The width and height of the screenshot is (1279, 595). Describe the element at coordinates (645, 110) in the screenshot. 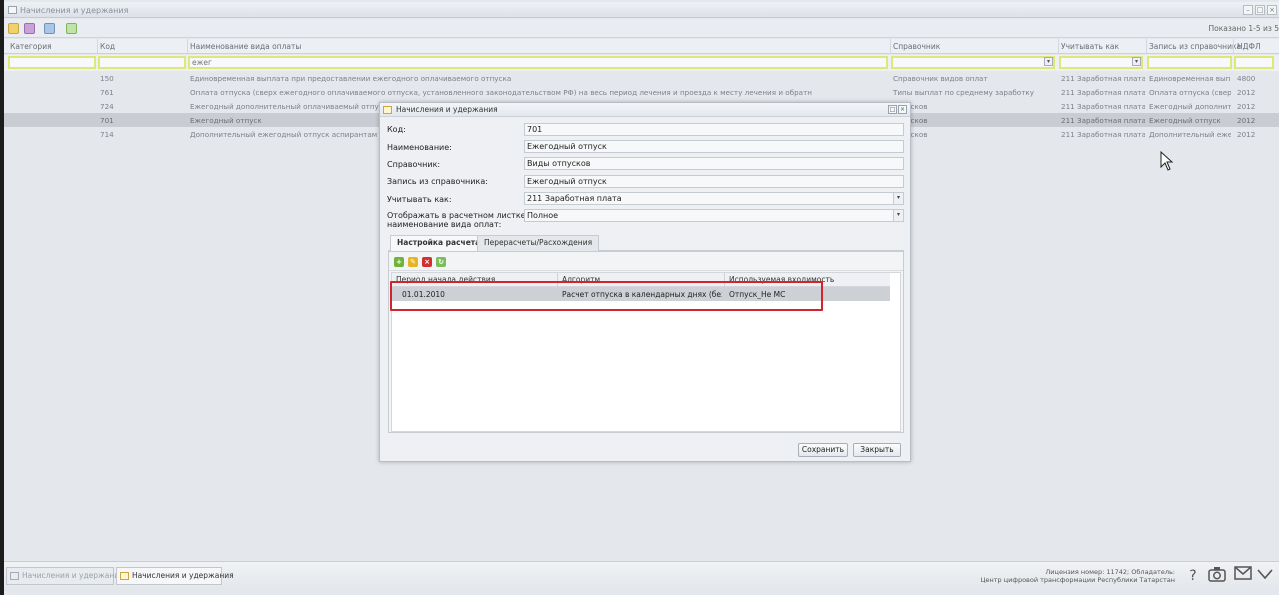

I see `dialog-titlebar: Начисления и удержания □ ×` at that location.